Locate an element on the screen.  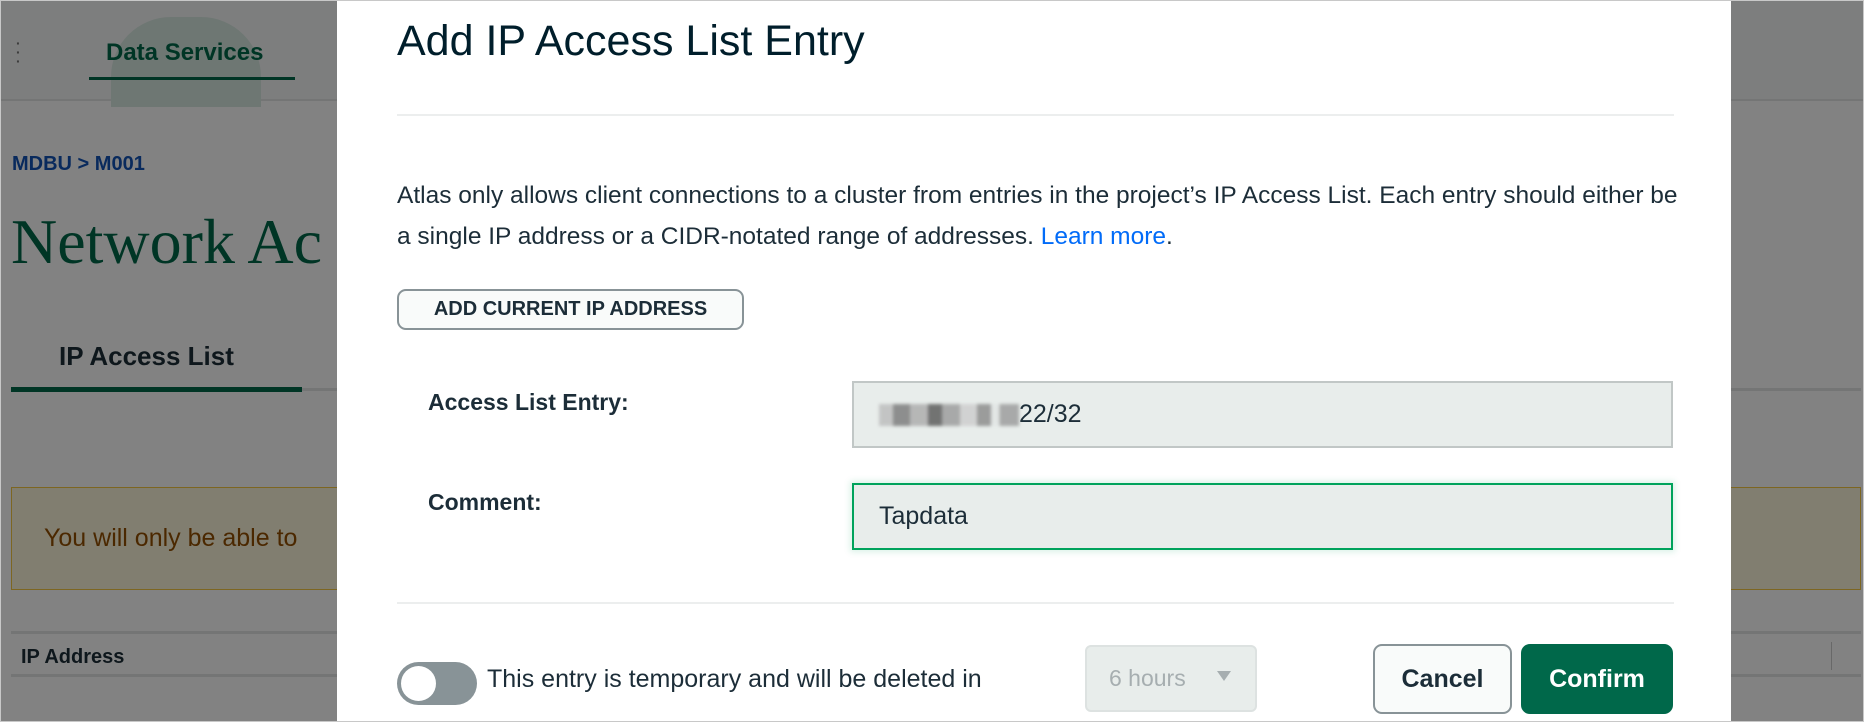
redacted-ip is located at coordinates (949, 415).